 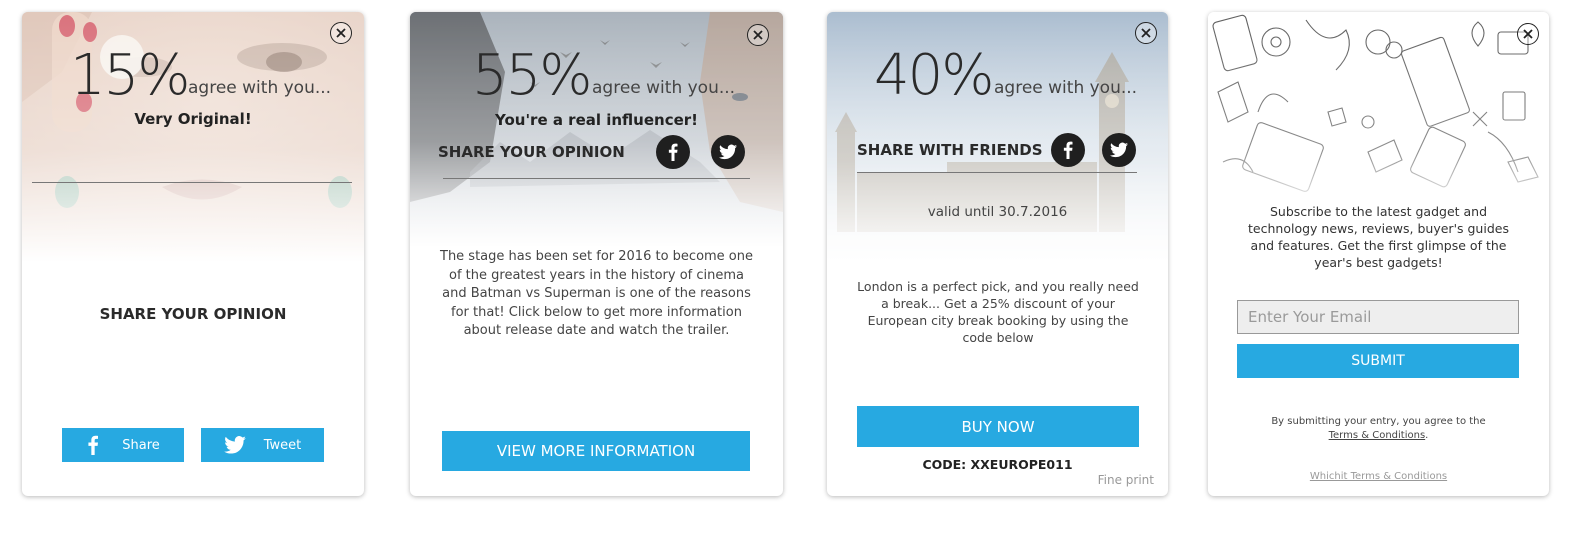 I want to click on movie-background-image, so click(x=596, y=129).